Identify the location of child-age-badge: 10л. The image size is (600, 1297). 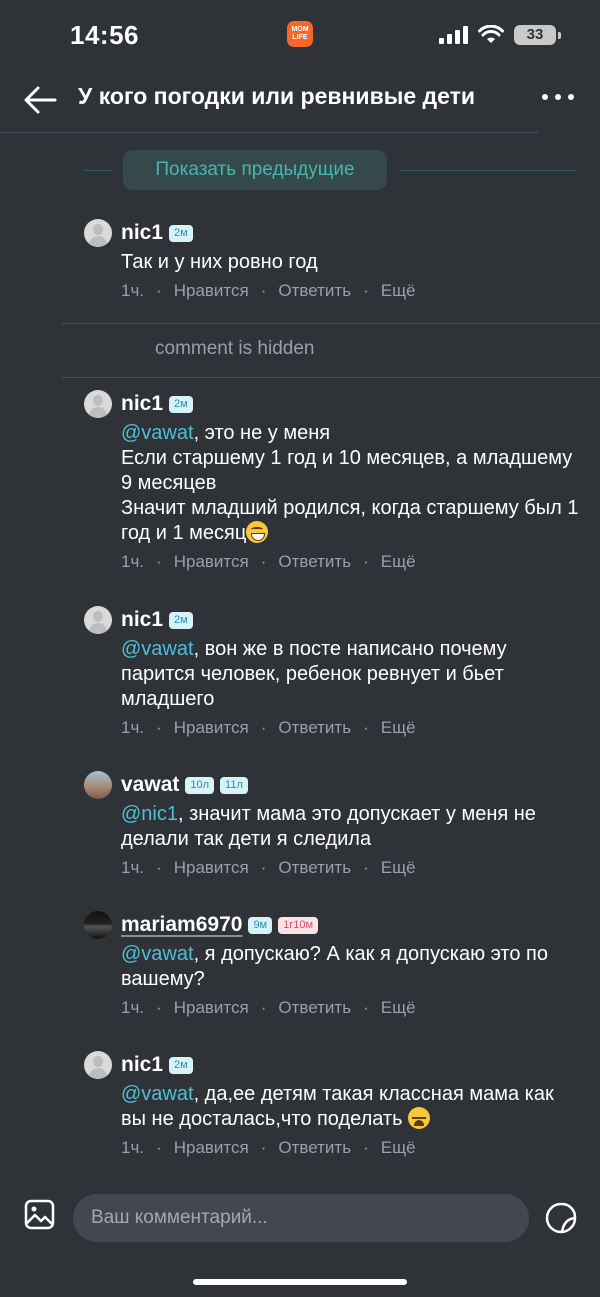
(200, 785).